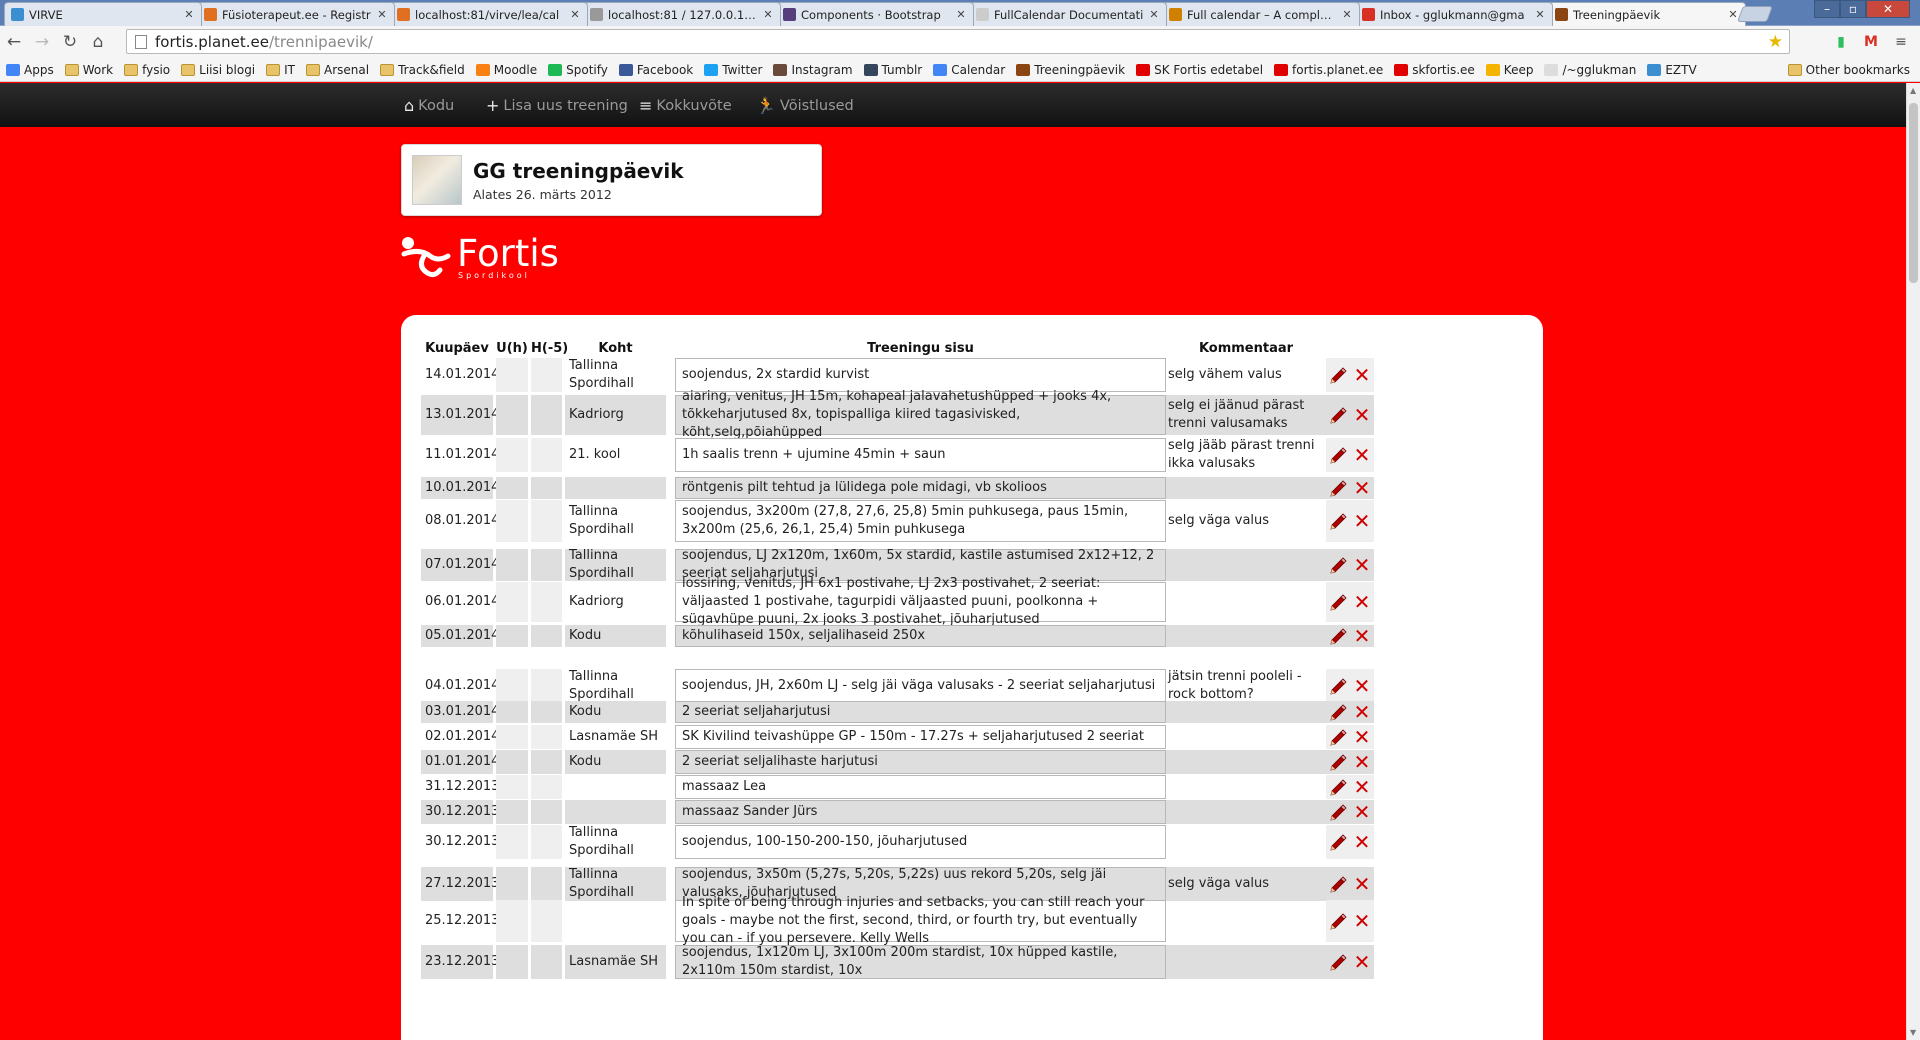 The image size is (1920, 1040). I want to click on maximize-button: ▫, so click(1853, 9).